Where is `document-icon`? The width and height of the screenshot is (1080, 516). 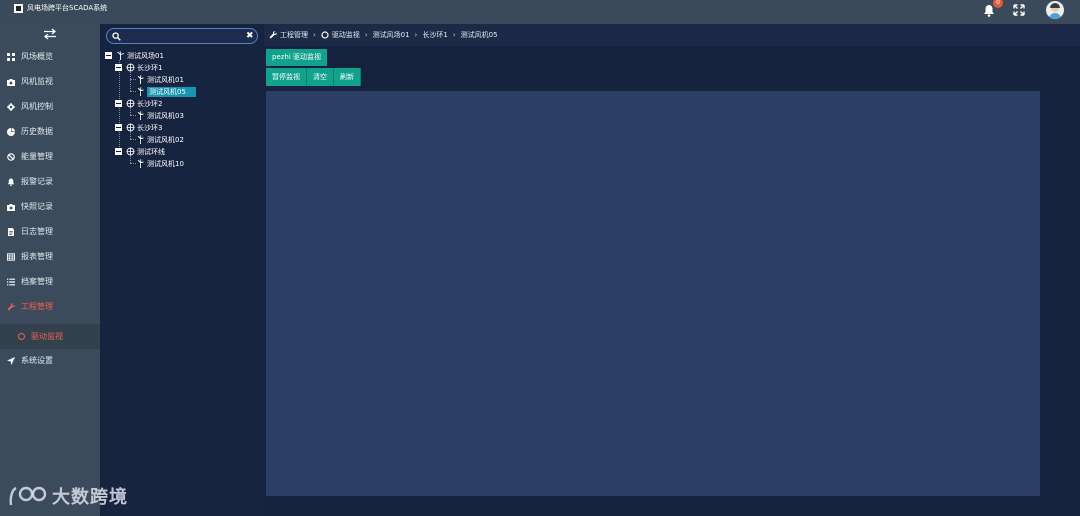 document-icon is located at coordinates (11, 231).